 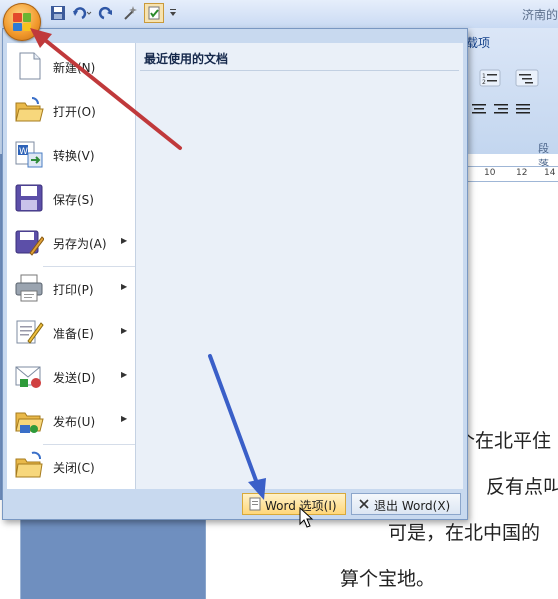 I want to click on menu-item-label: 新建(N), so click(x=74, y=68).